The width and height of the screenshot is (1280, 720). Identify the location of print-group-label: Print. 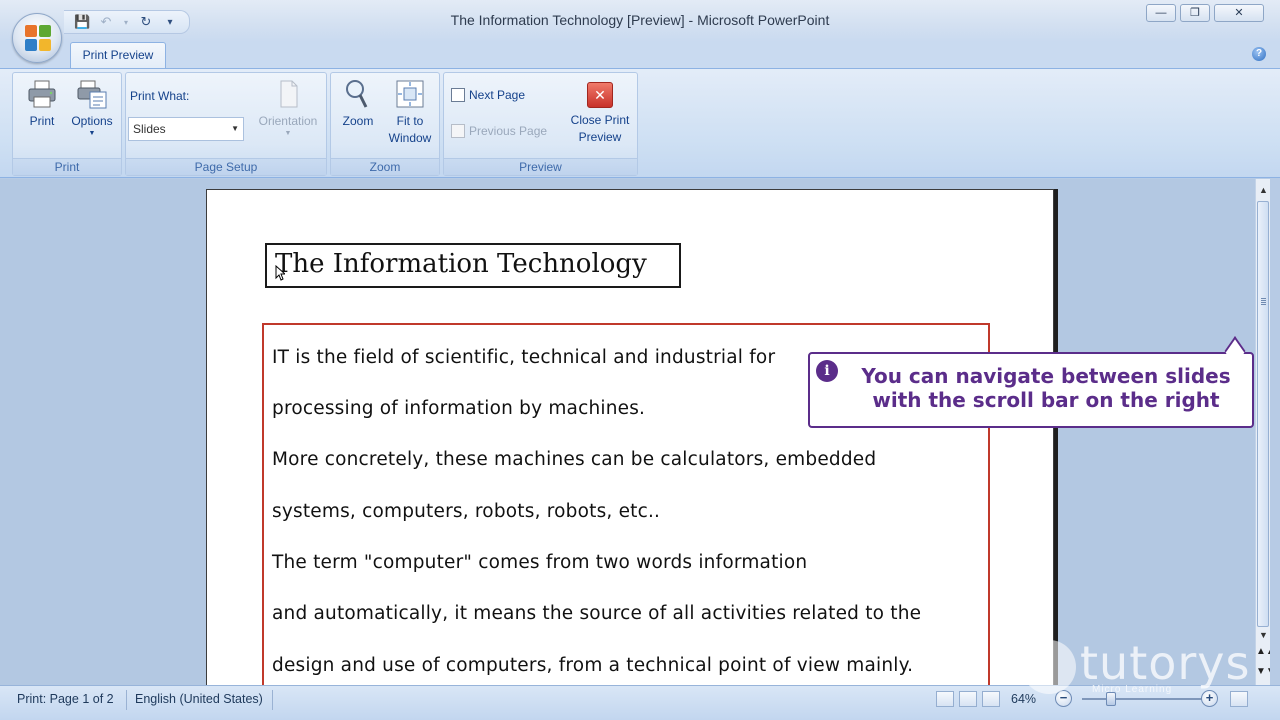
(67, 166).